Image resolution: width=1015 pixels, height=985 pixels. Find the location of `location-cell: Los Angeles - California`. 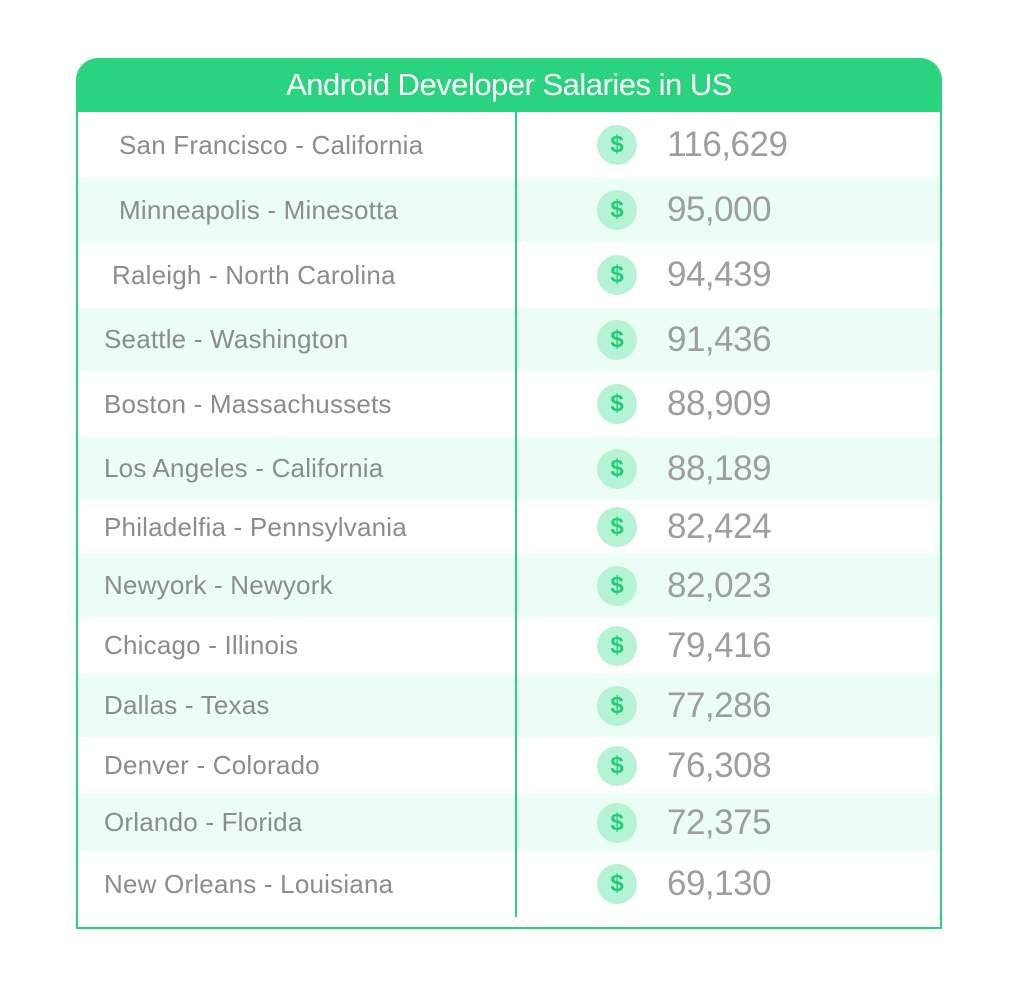

location-cell: Los Angeles - California is located at coordinates (244, 468).